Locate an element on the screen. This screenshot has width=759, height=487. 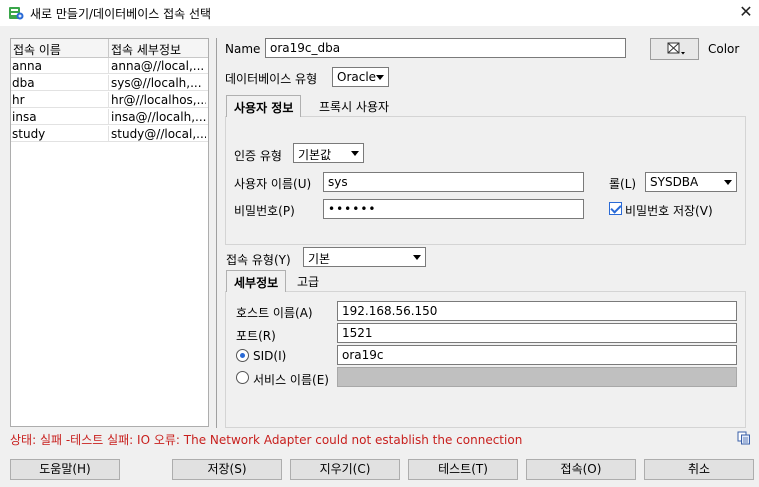
connection-name: insa is located at coordinates (24, 117).